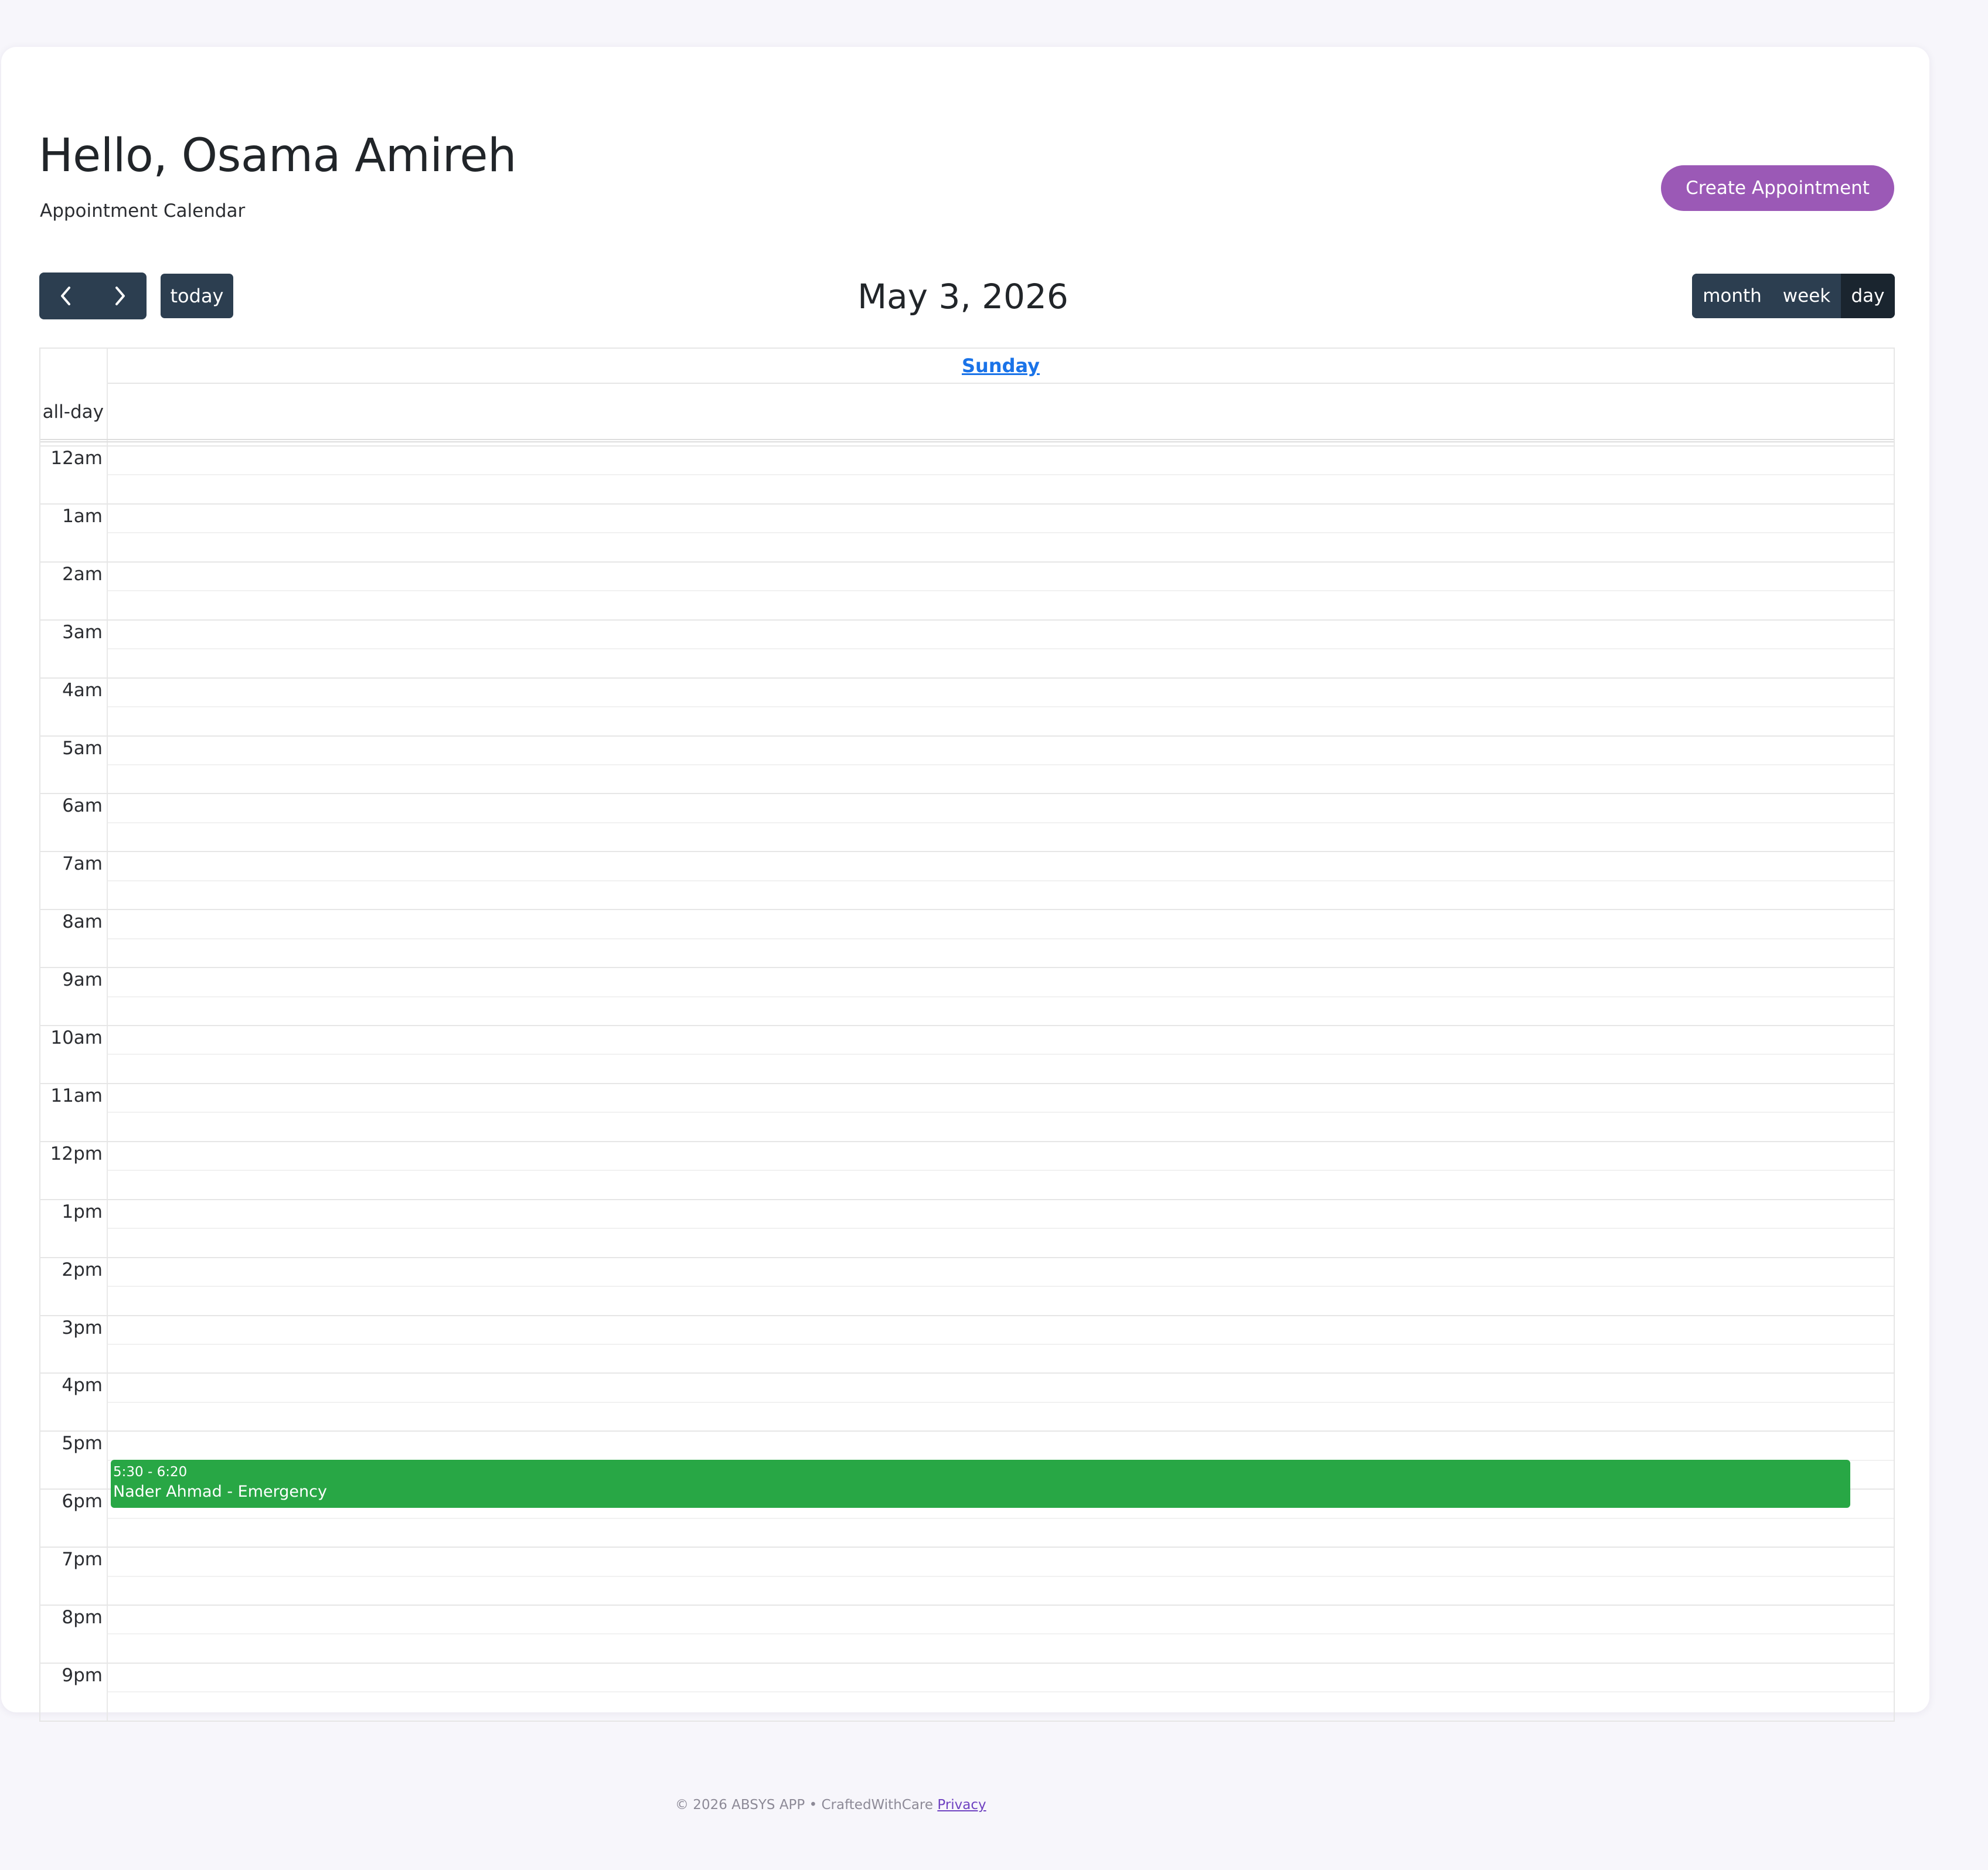 The height and width of the screenshot is (1870, 1988). Describe the element at coordinates (83, 980) in the screenshot. I see `hour-label: 9am` at that location.